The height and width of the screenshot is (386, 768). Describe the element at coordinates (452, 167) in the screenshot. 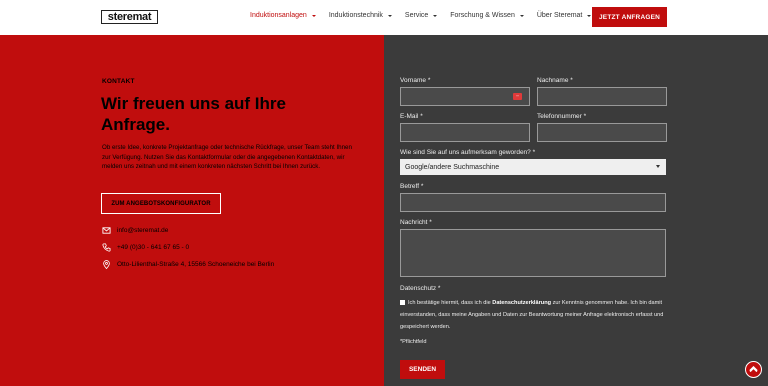

I see `source-selected-value: Google/andere Suchmaschine` at that location.